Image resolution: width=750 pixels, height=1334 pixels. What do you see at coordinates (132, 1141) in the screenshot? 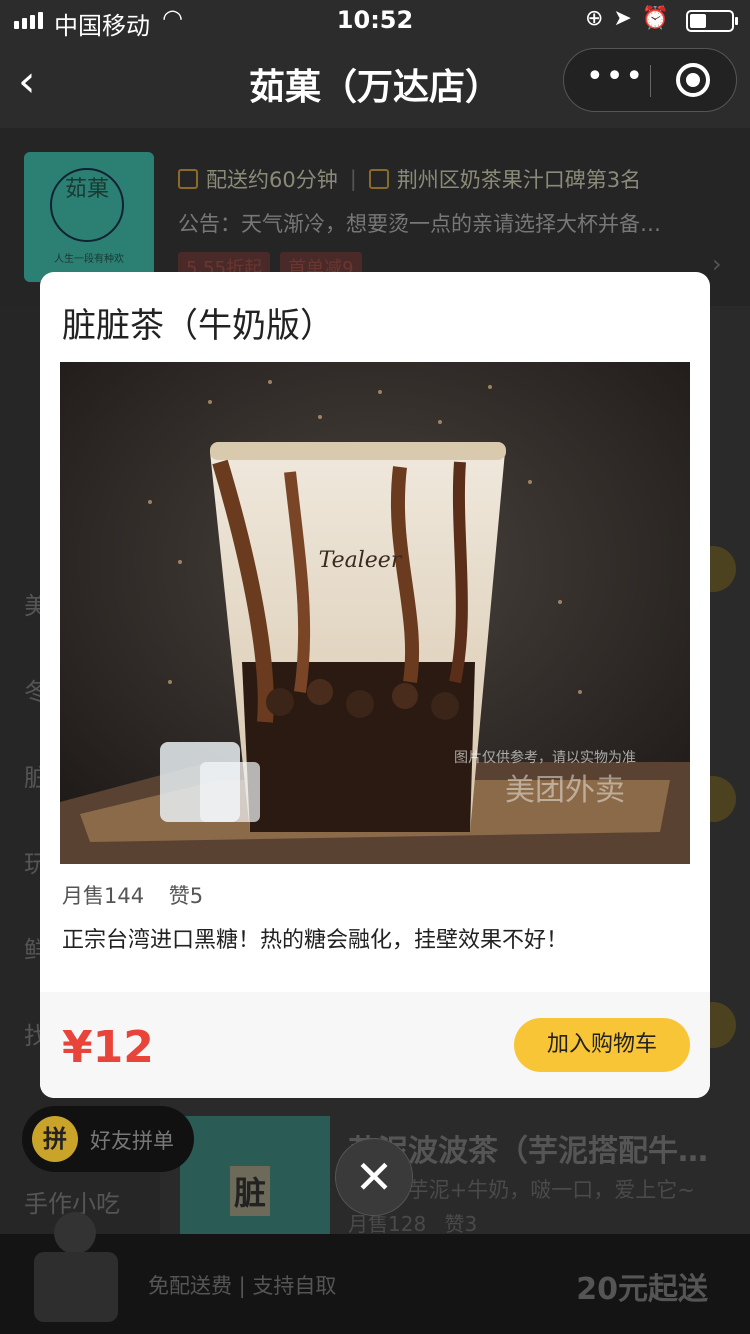
I see `group-order-label: 好友拼单` at bounding box center [132, 1141].